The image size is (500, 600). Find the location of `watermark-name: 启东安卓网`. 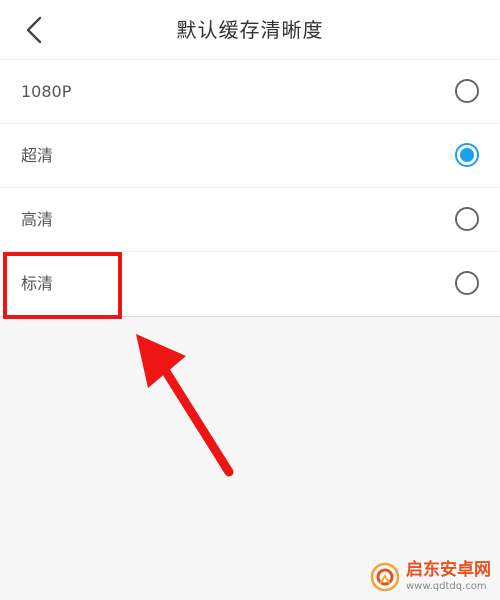

watermark-name: 启东安卓网 is located at coordinates (448, 570).